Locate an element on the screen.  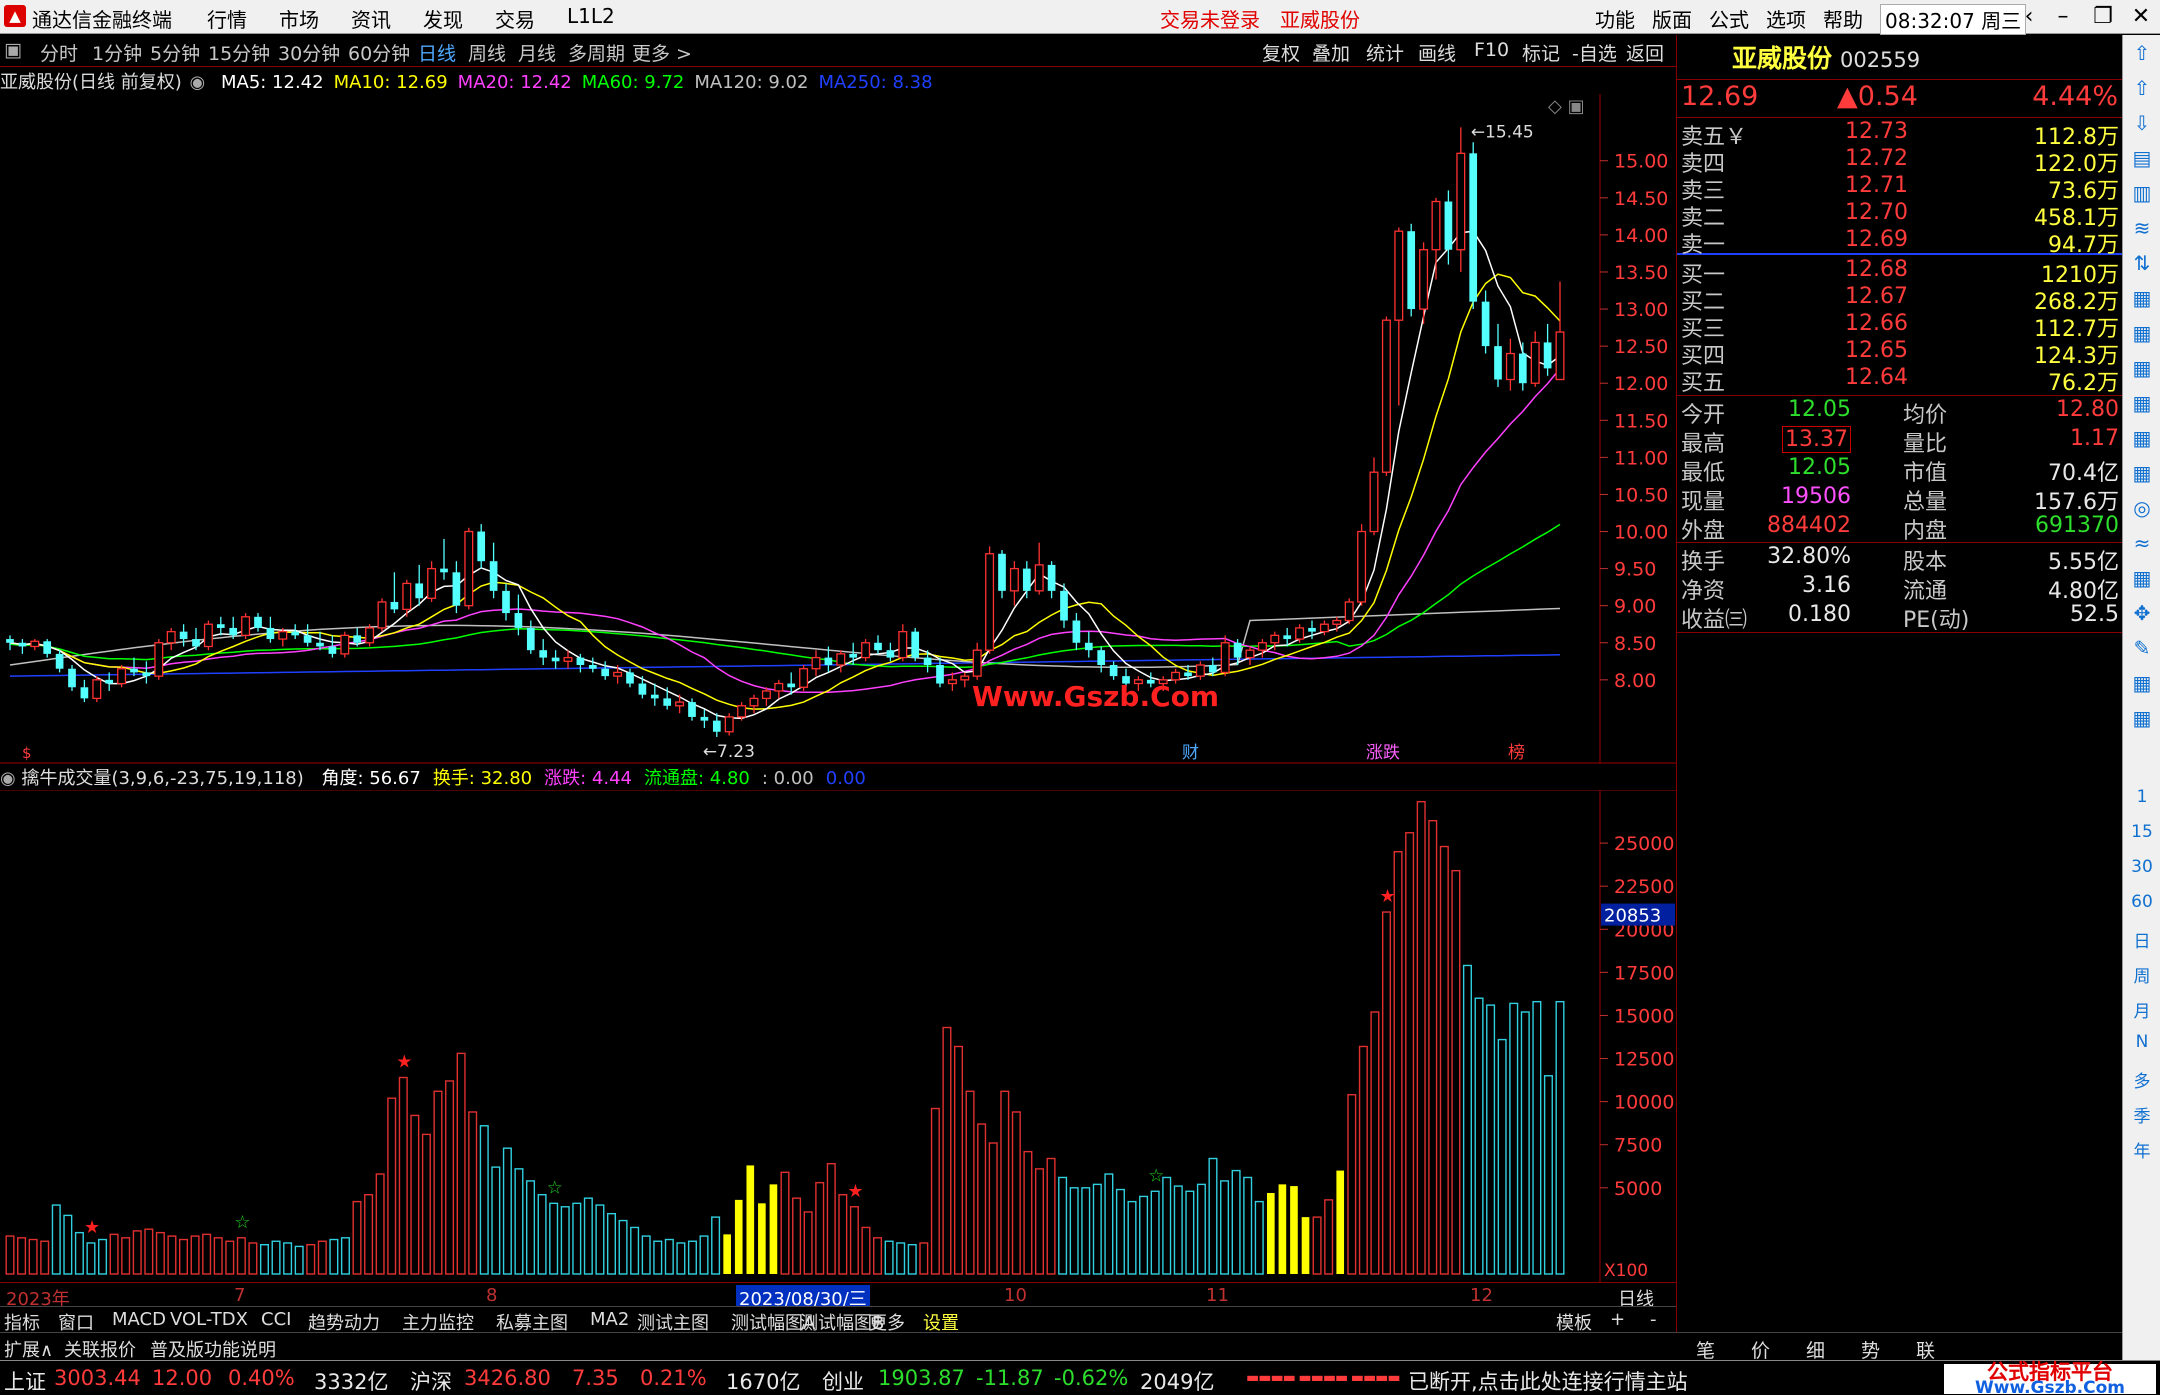
quote-tab: 笔 is located at coordinates (1705, 1349).